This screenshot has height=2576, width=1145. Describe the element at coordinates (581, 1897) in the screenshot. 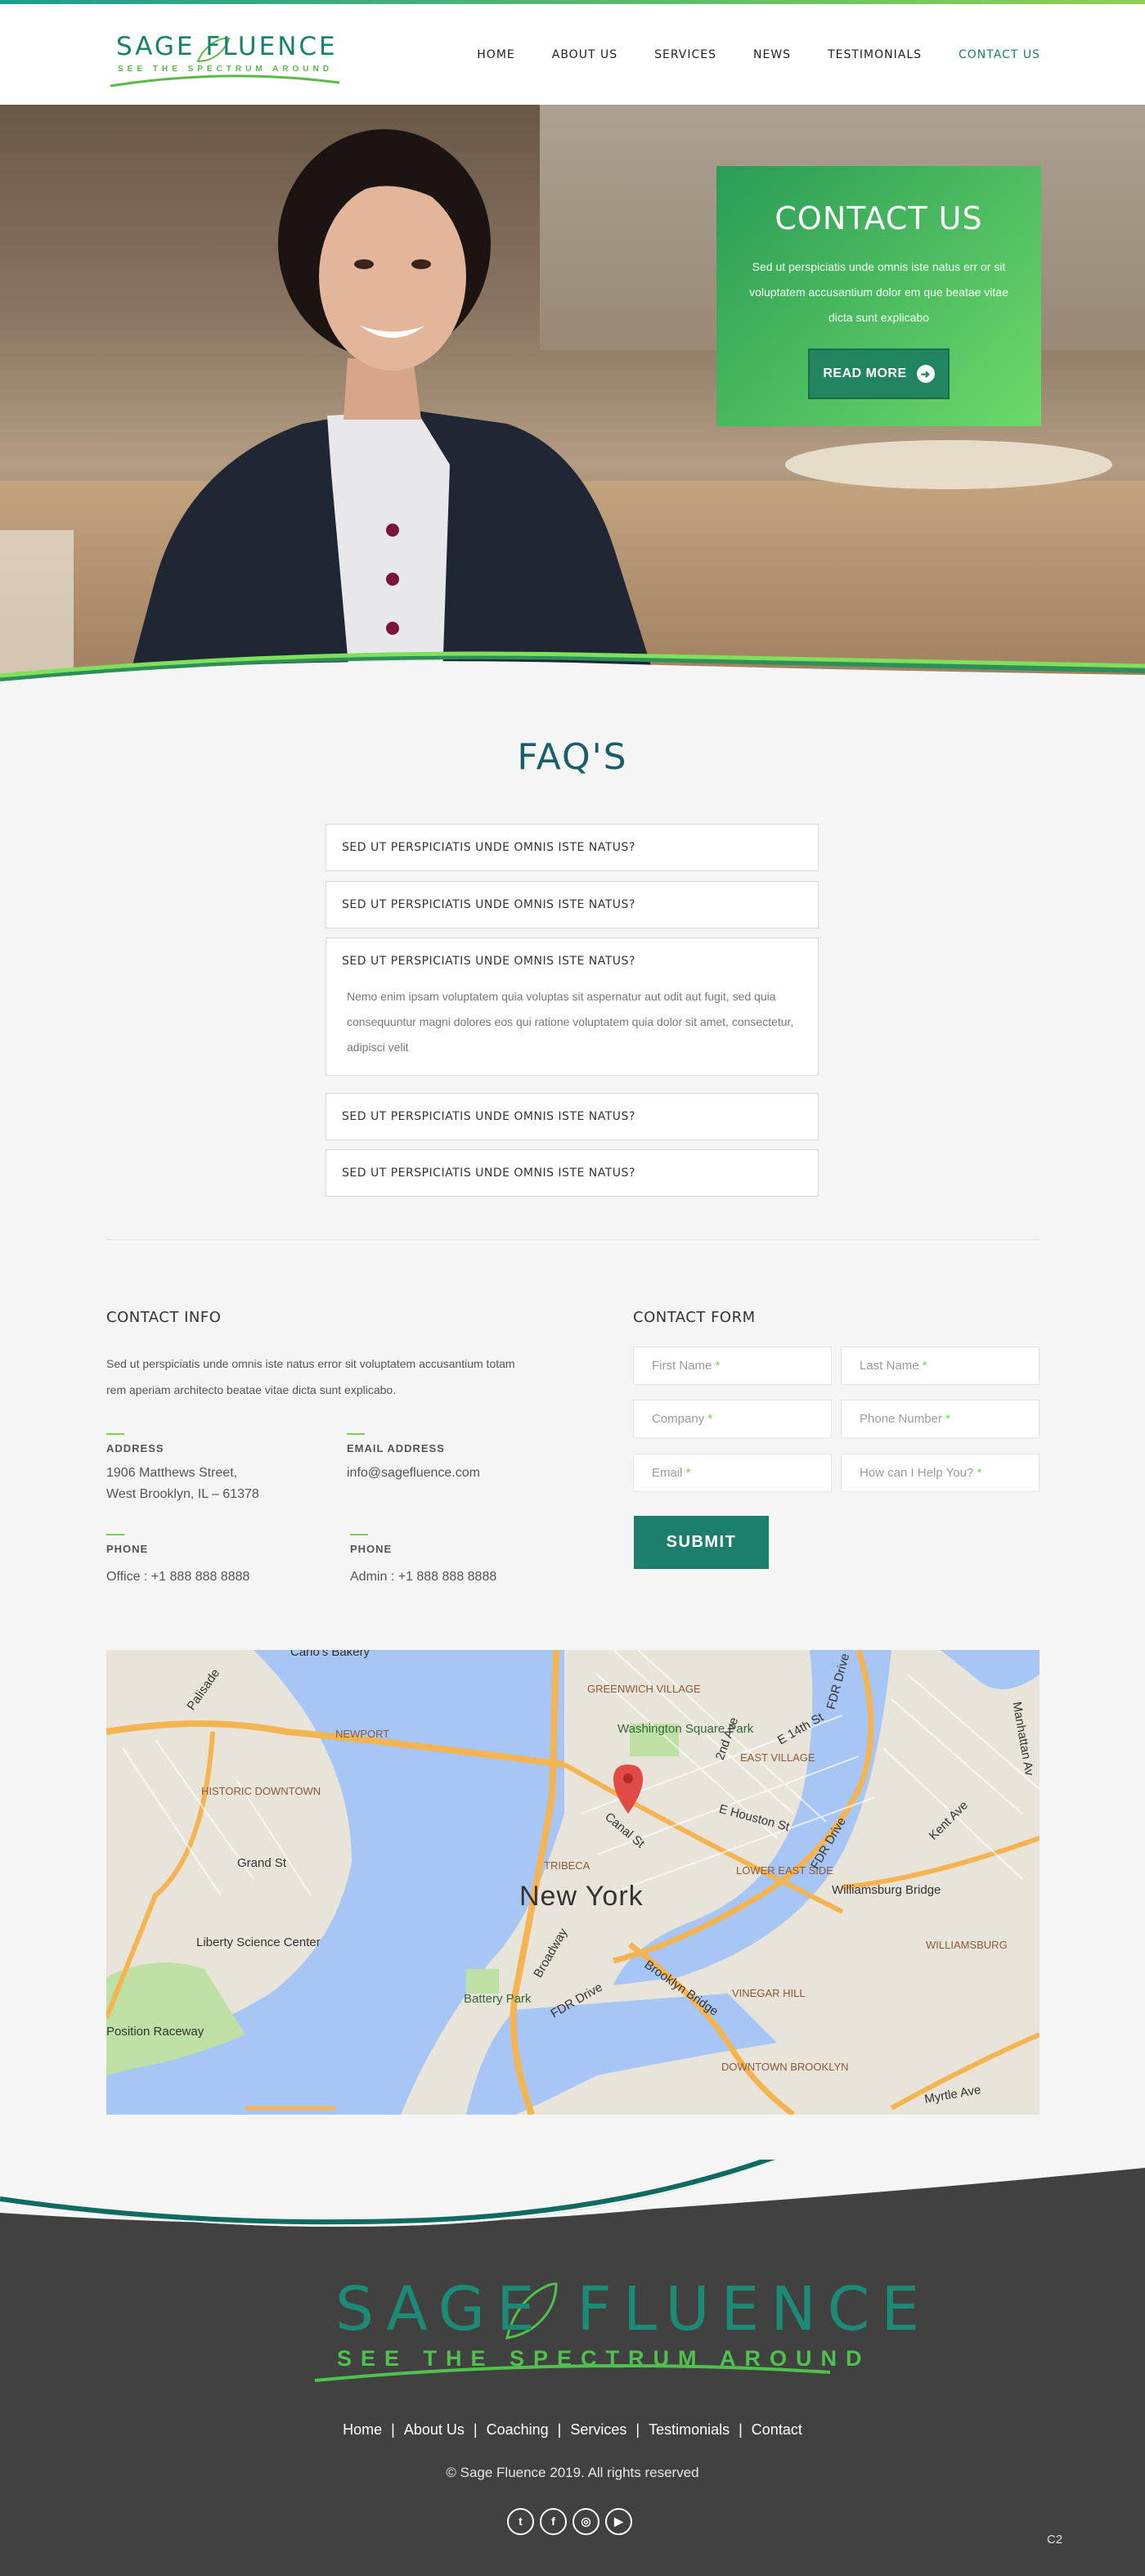

I see `map-label-city: New York` at that location.